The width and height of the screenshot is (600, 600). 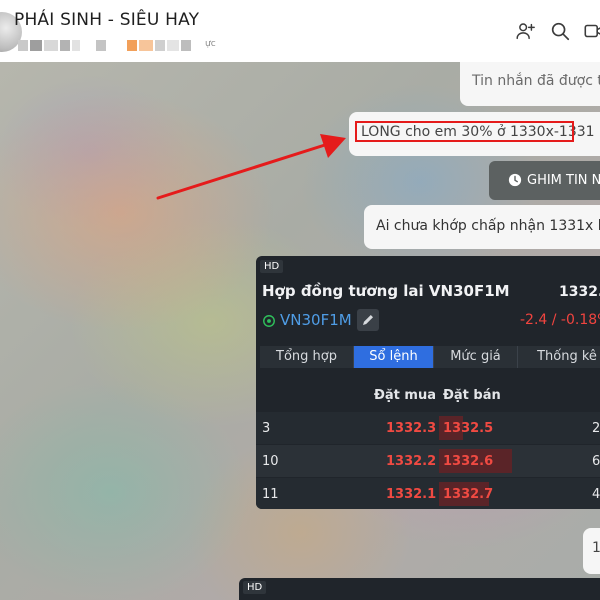 What do you see at coordinates (270, 494) in the screenshot?
I see `buy-quantity: 11` at bounding box center [270, 494].